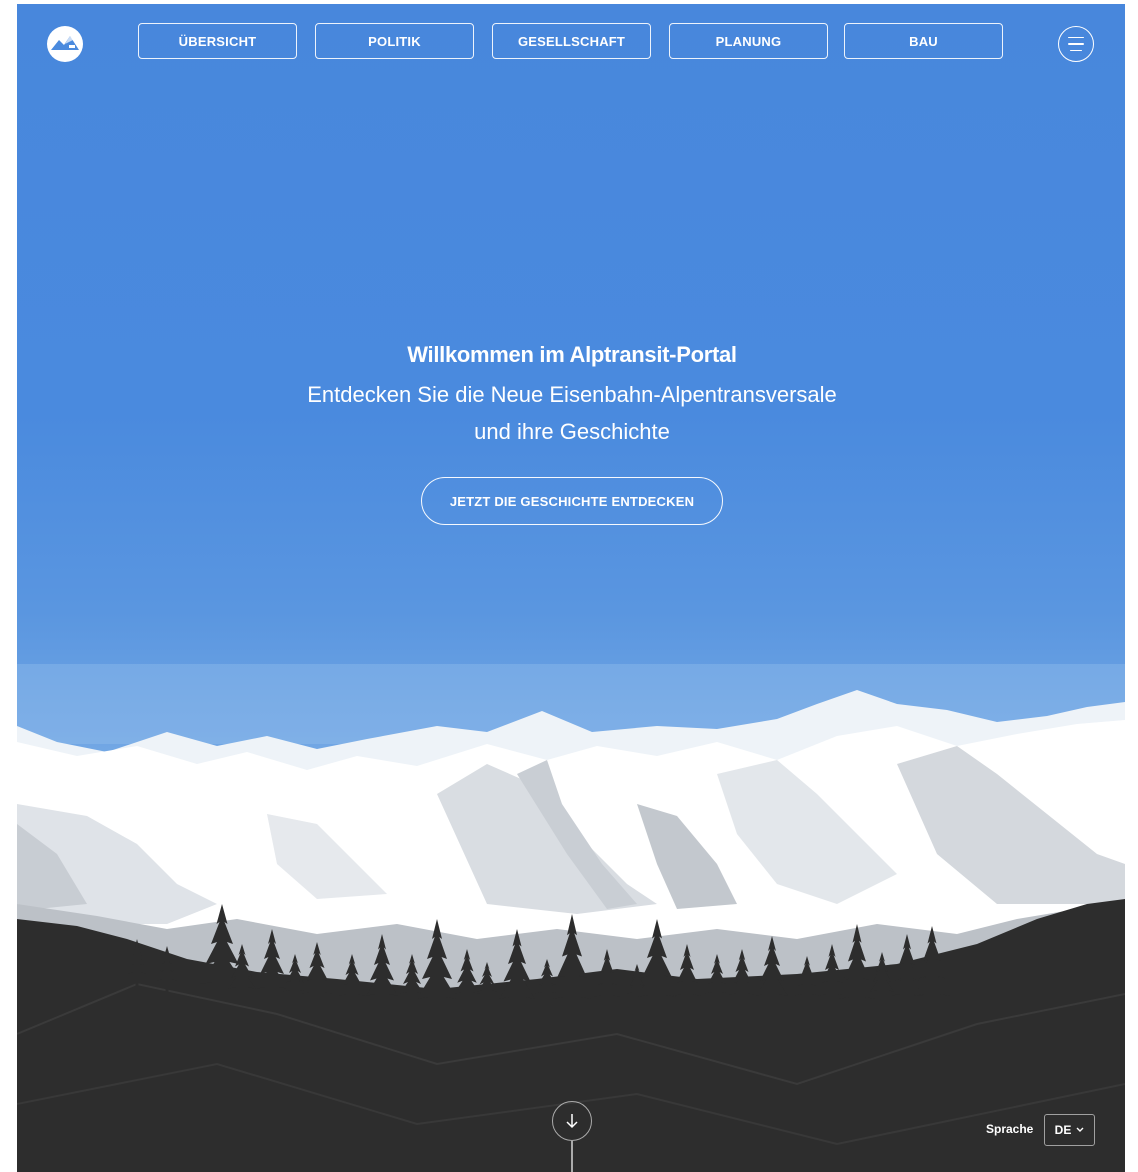 The image size is (1138, 1172). What do you see at coordinates (572, 354) in the screenshot?
I see `hero-title: Willkommen im Alptransit-Portal` at bounding box center [572, 354].